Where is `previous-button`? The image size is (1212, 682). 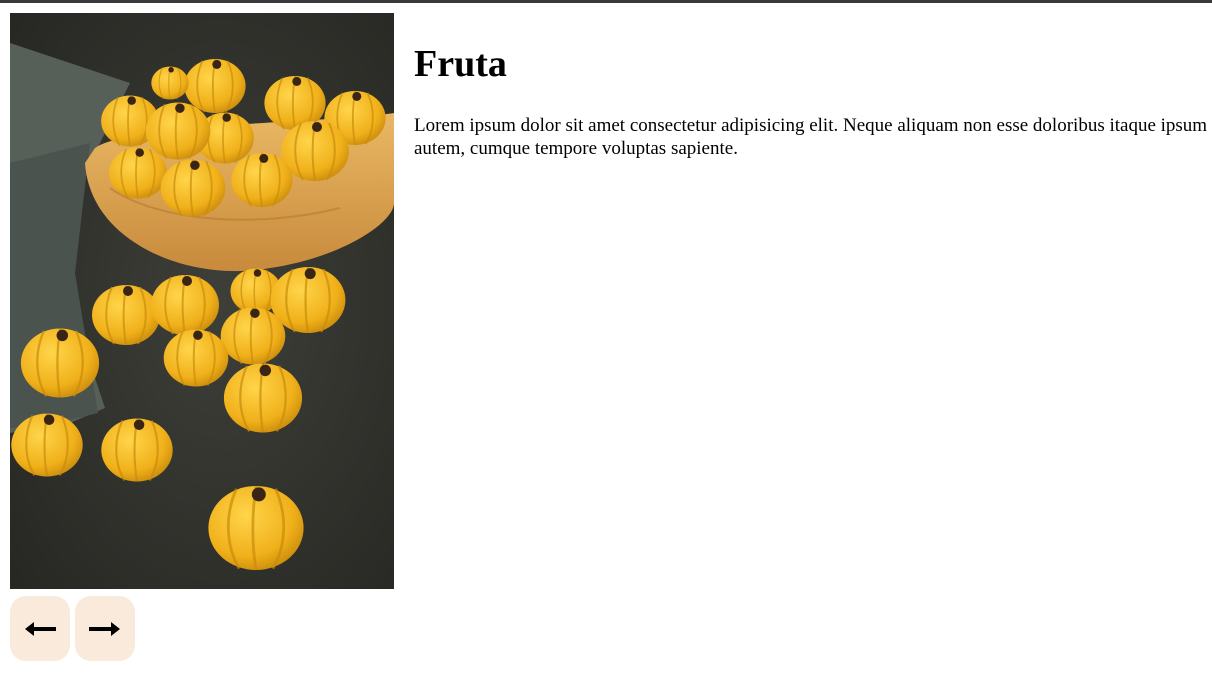
previous-button is located at coordinates (40, 628).